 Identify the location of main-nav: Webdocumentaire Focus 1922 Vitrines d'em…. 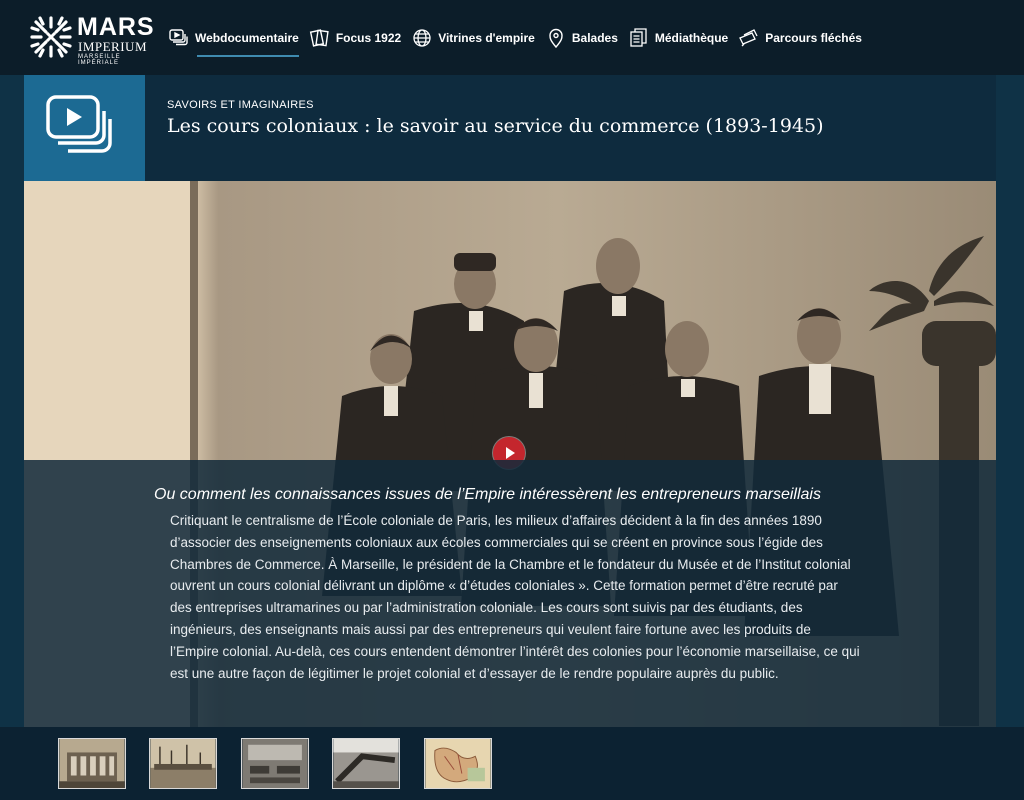
(520, 39).